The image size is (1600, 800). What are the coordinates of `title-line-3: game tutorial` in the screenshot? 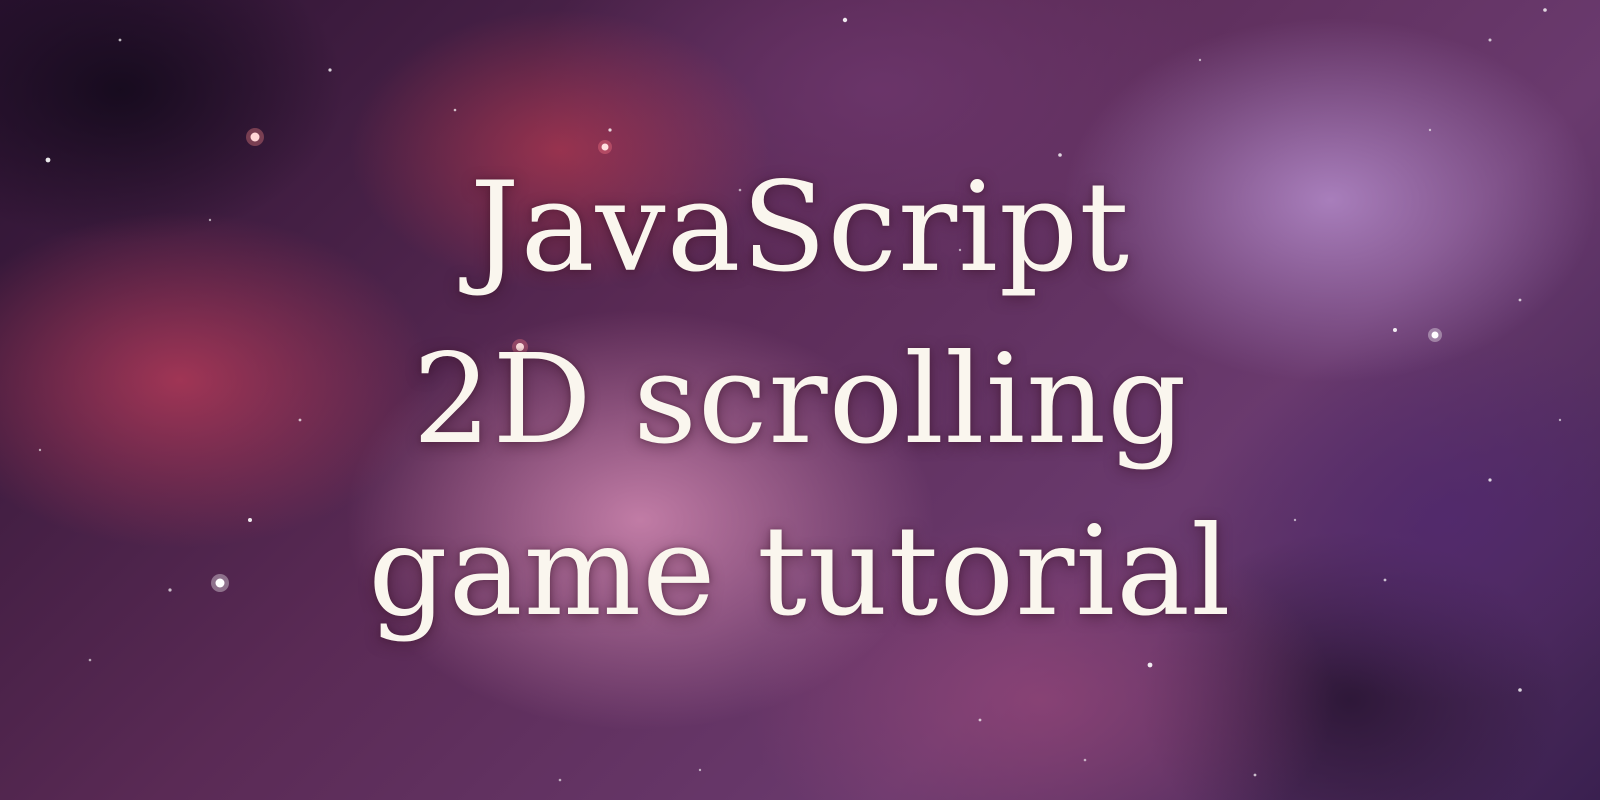 It's located at (800, 572).